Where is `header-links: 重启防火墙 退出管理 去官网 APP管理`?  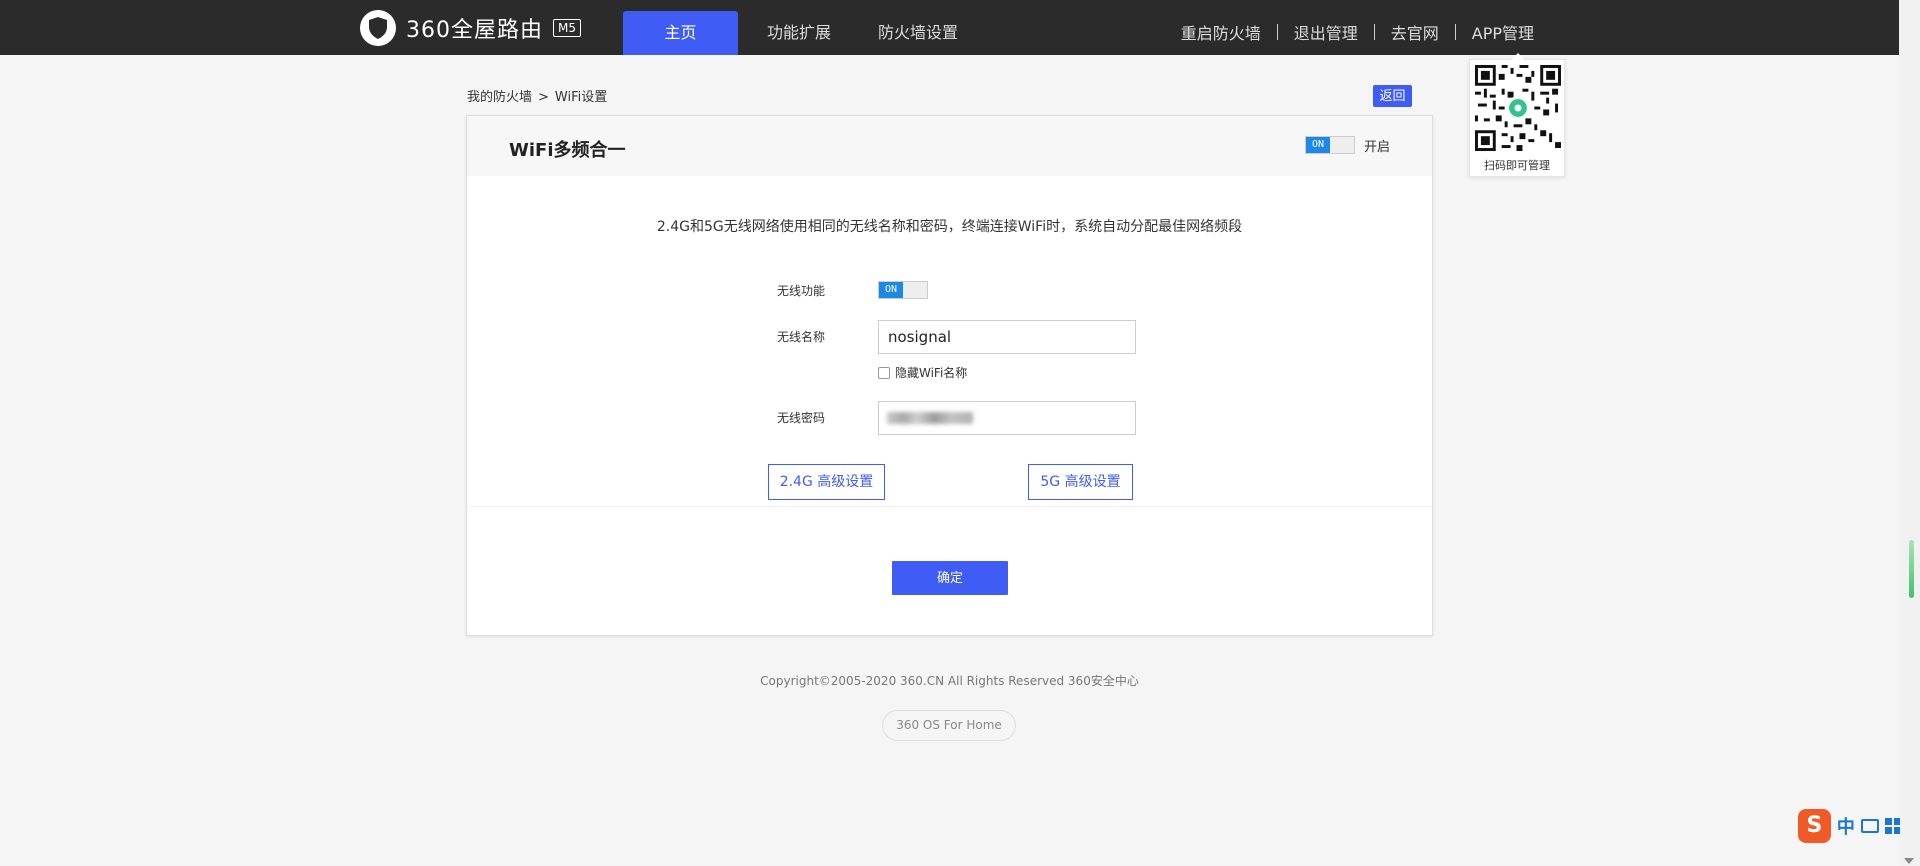
header-links: 重启防火墙 退出管理 去官网 APP管理 is located at coordinates (1357, 32).